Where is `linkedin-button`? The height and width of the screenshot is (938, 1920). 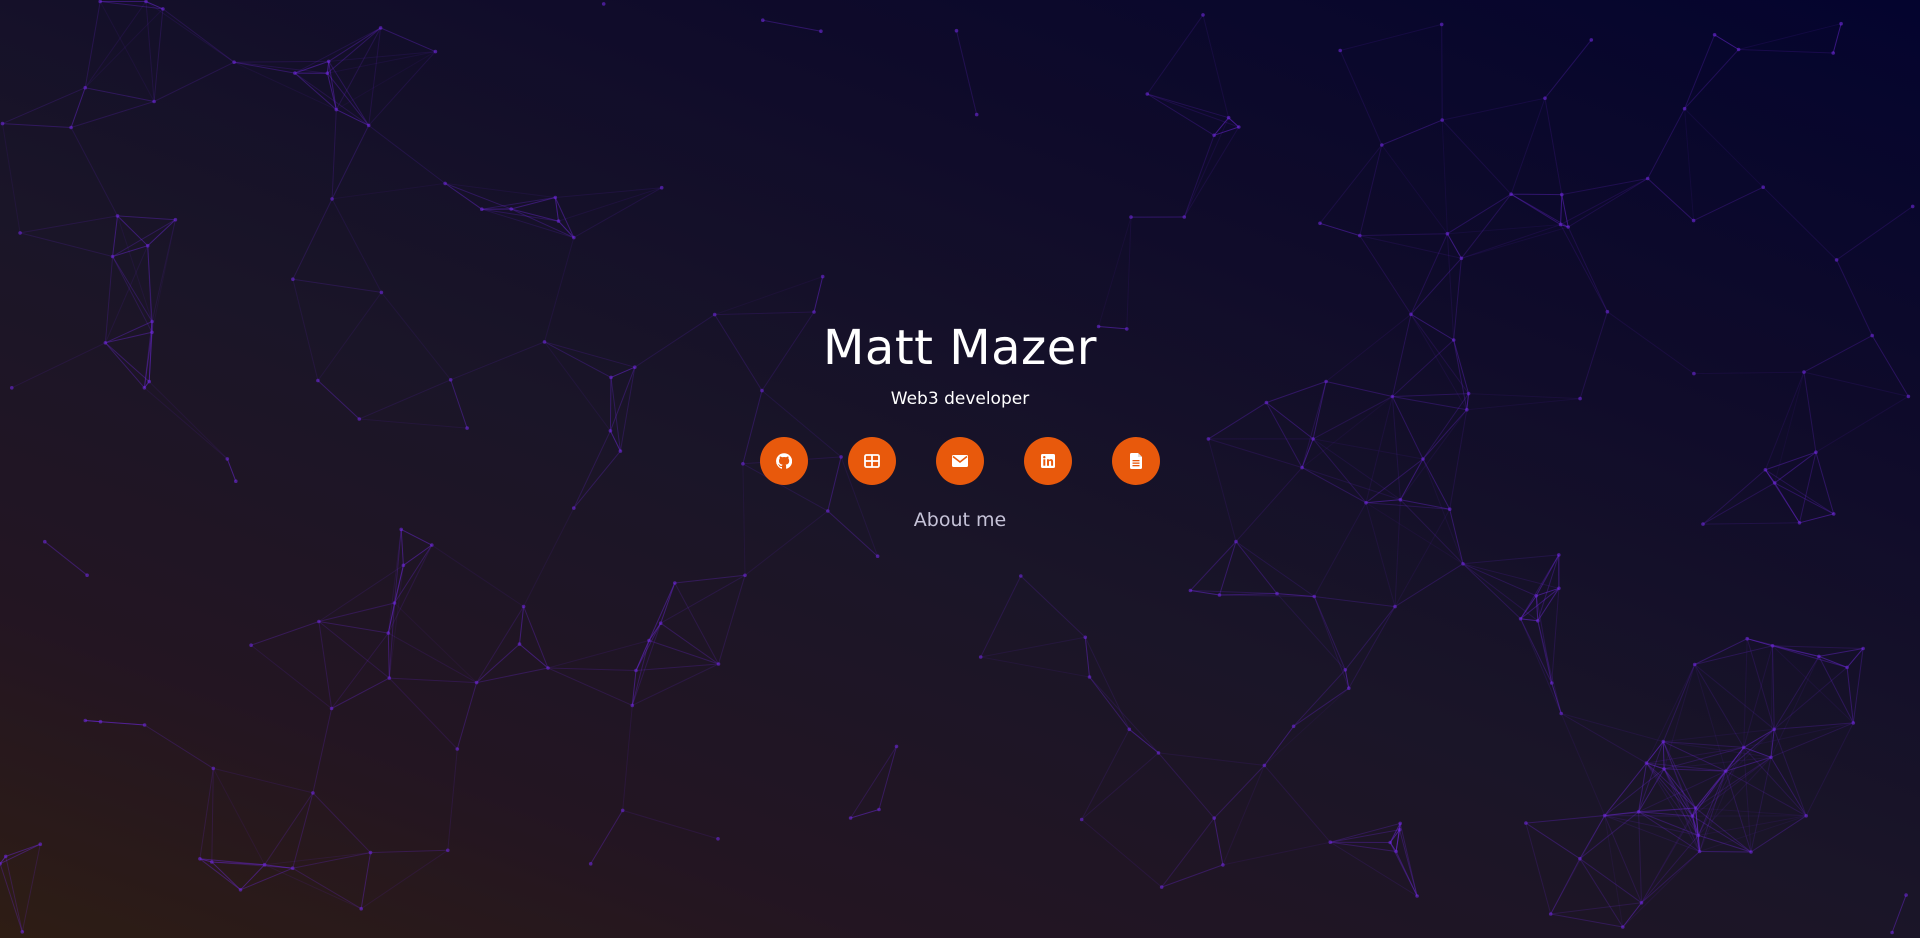 linkedin-button is located at coordinates (1048, 461).